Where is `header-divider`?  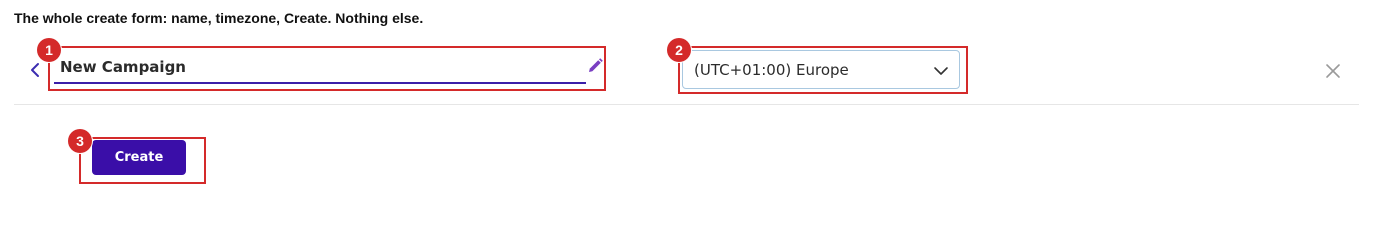
header-divider is located at coordinates (686, 104).